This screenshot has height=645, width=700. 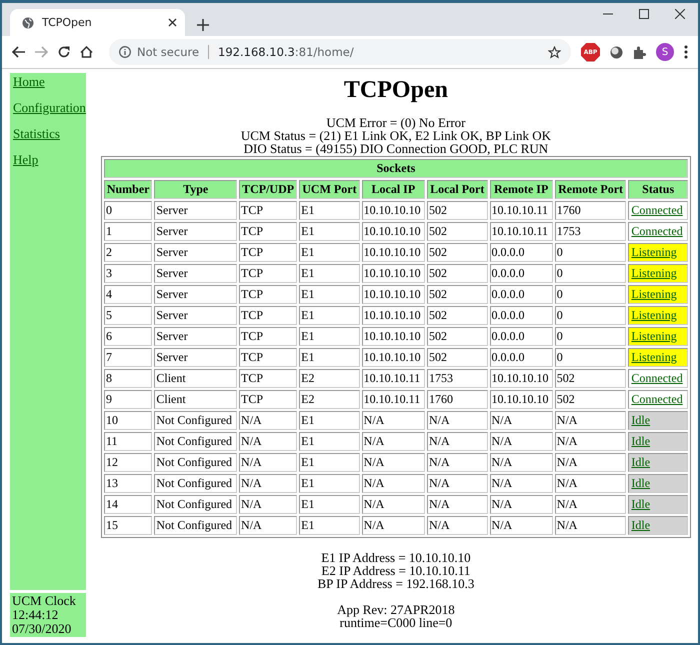 I want to click on table-cell: 0.0.0.0, so click(x=521, y=336).